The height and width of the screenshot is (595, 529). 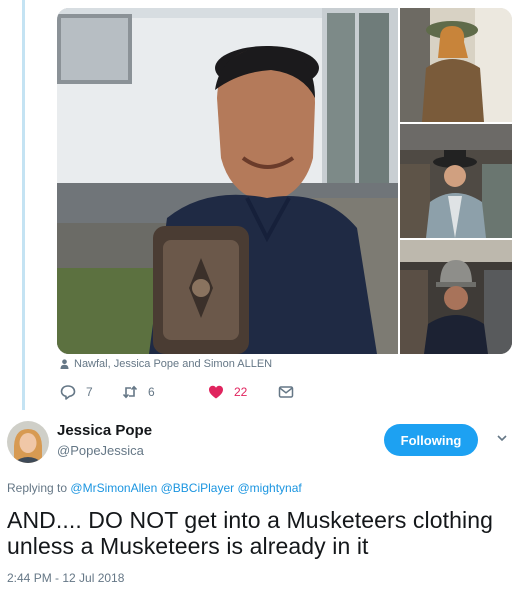 I want to click on retweet-icon, so click(x=130, y=392).